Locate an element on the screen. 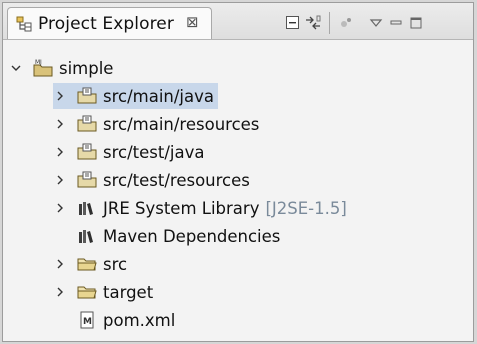 This screenshot has width=477, height=344. new-icon is located at coordinates (346, 23).